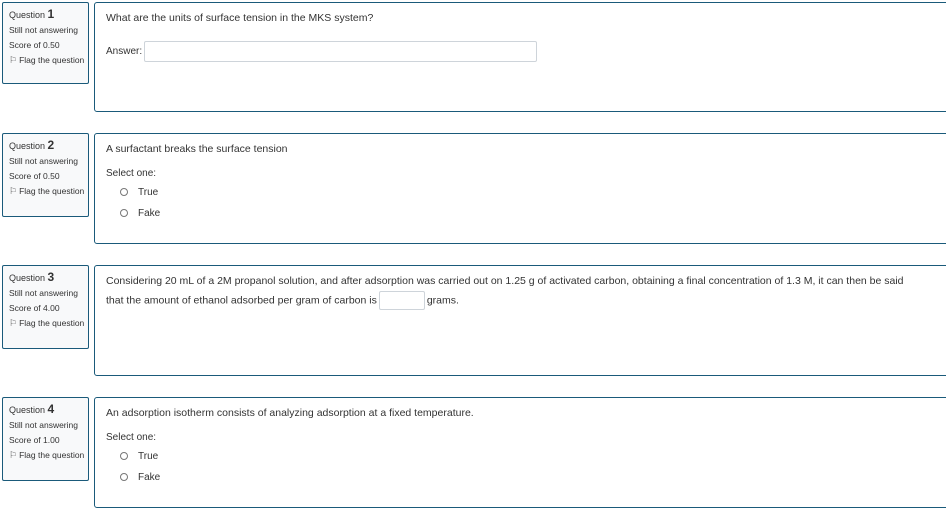 This screenshot has width=946, height=512. Describe the element at coordinates (401, 300) in the screenshot. I see `inline-answer-input` at that location.